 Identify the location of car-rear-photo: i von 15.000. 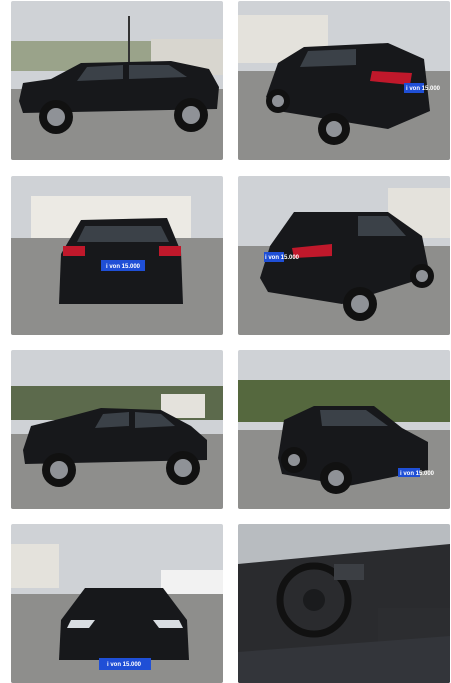
(117, 255).